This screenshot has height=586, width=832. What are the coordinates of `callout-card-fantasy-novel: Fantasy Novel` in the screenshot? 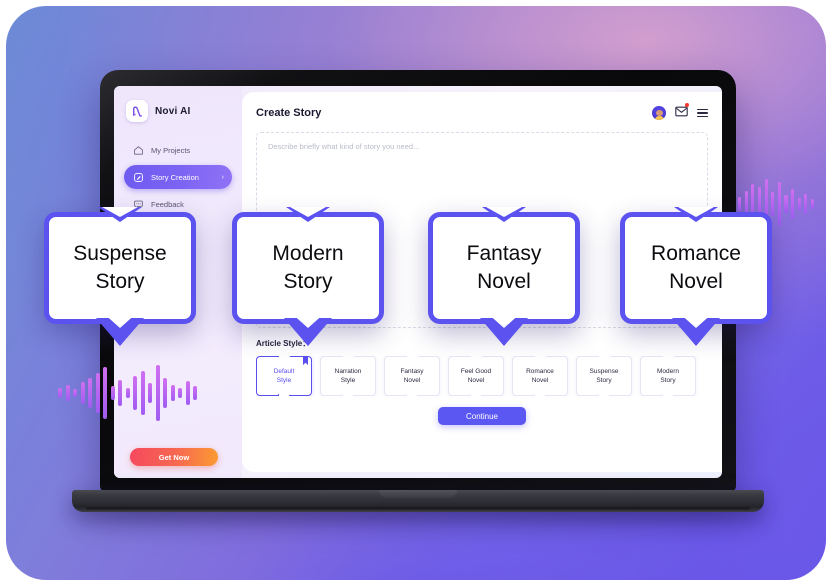 It's located at (504, 276).